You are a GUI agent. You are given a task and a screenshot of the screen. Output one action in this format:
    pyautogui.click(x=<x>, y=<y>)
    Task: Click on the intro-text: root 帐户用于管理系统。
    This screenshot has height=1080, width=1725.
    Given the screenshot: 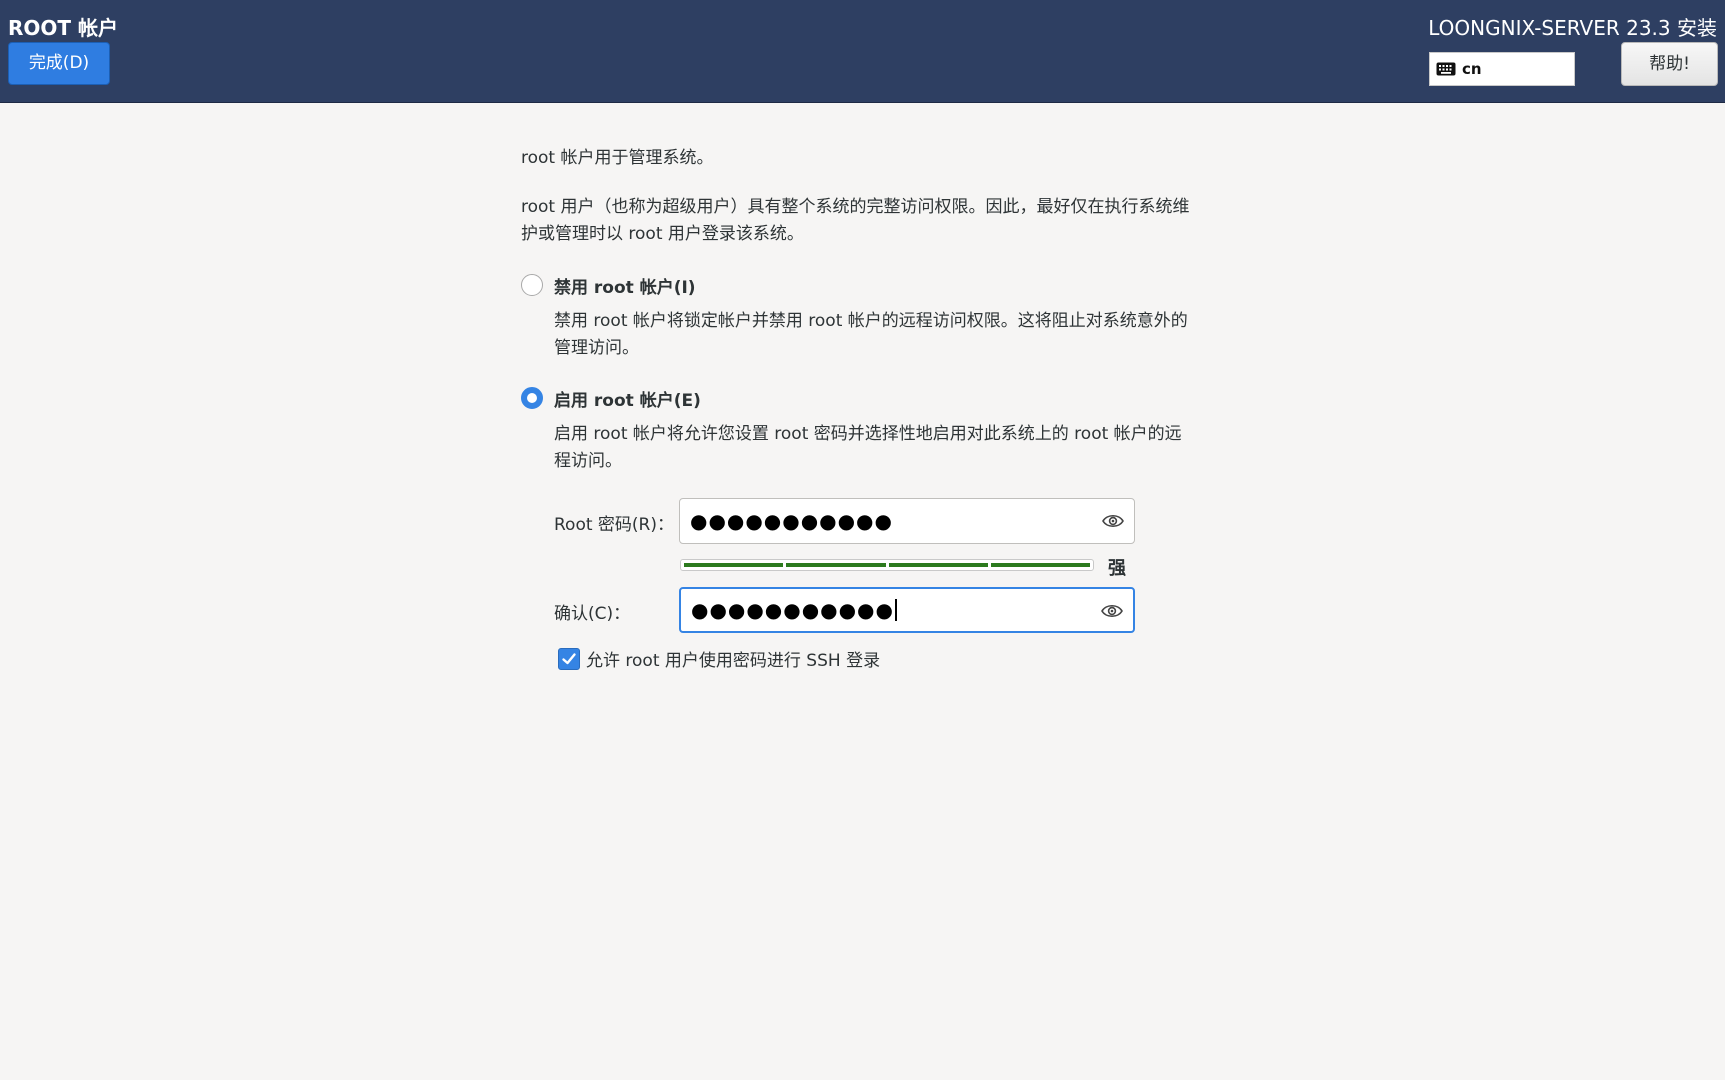 What is the action you would take?
    pyautogui.click(x=617, y=158)
    